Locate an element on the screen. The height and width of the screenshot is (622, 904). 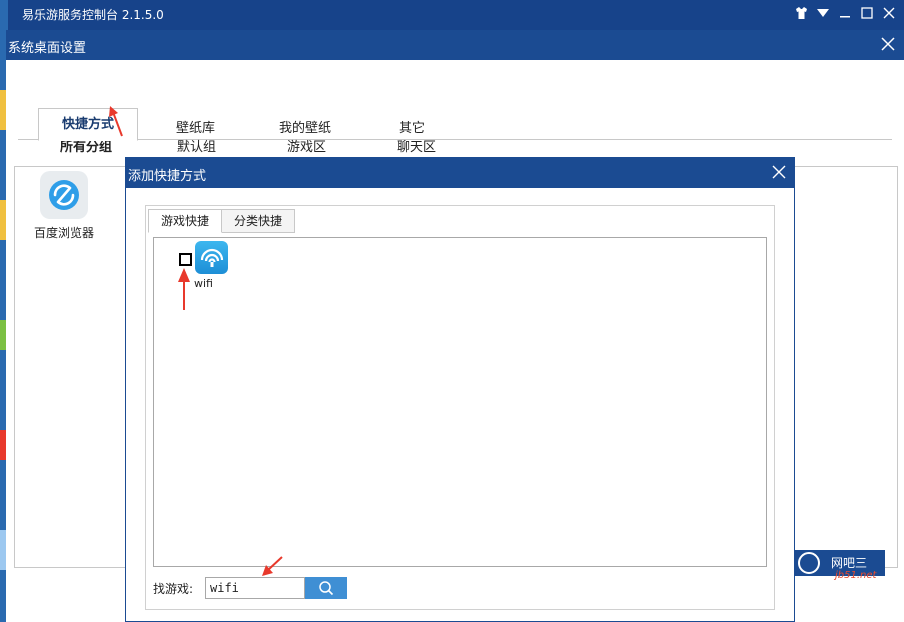
minimize-icon is located at coordinates (845, 13).